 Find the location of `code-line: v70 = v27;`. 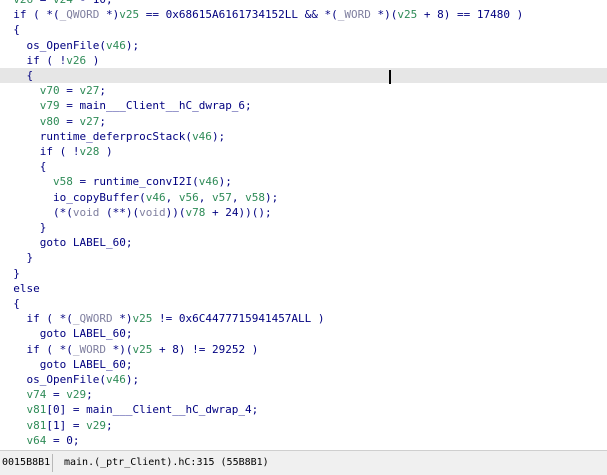

code-line: v70 = v27; is located at coordinates (303, 90).